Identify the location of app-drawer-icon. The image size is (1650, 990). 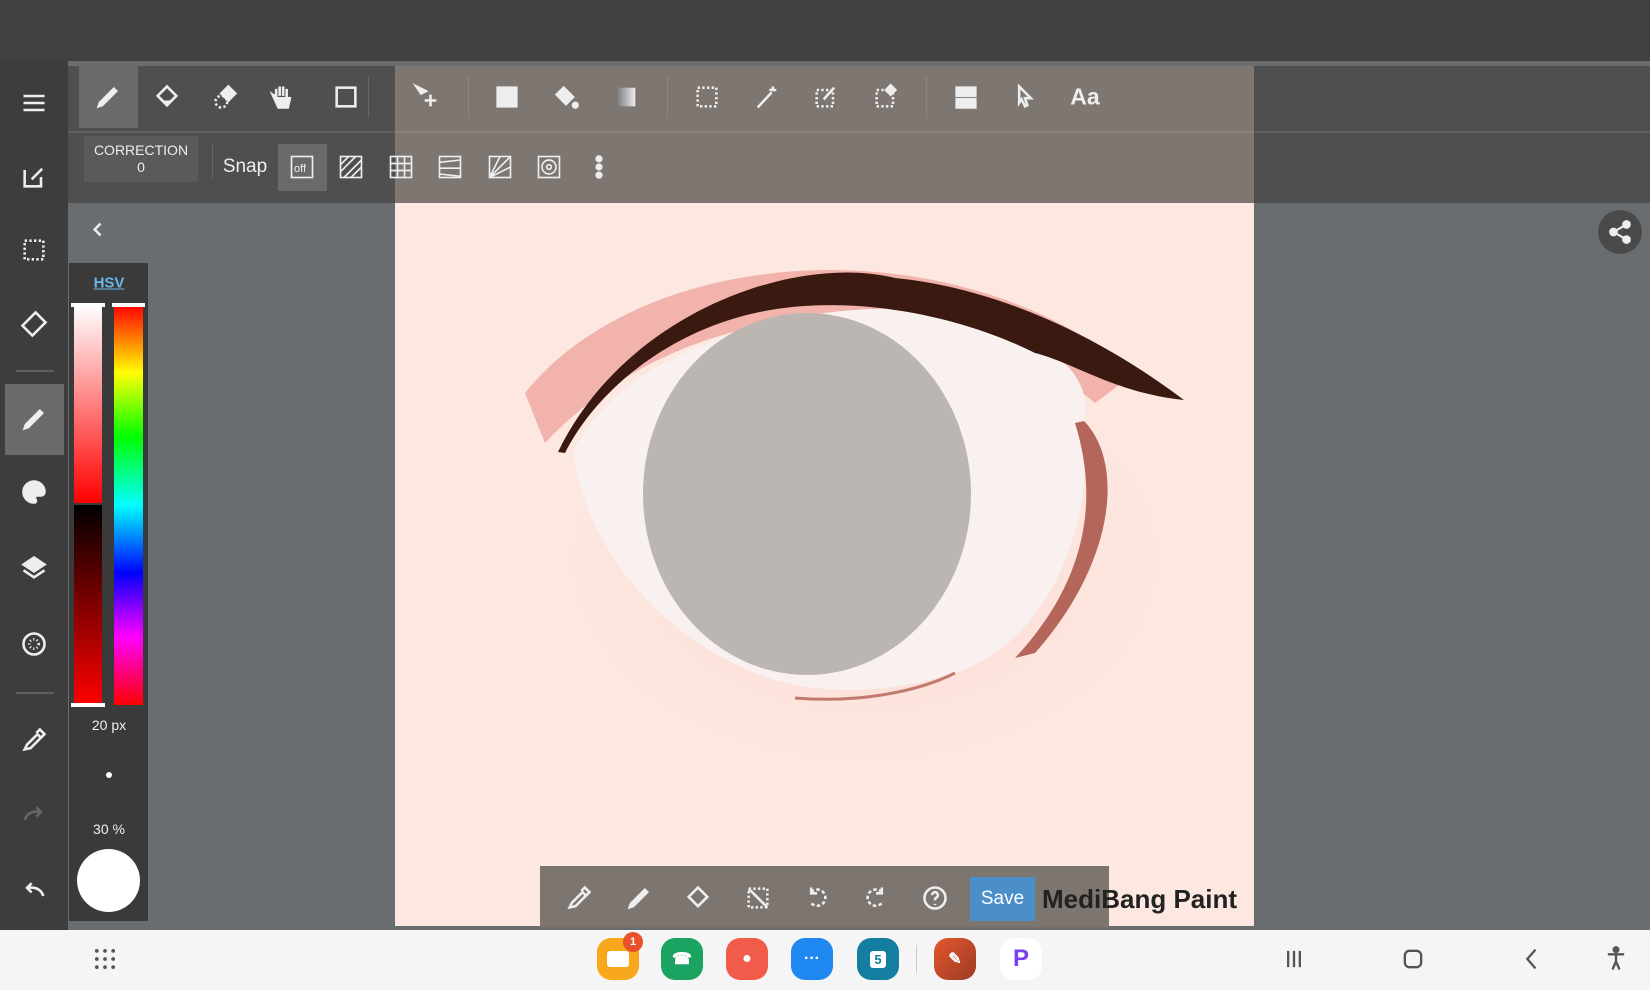
(105, 961).